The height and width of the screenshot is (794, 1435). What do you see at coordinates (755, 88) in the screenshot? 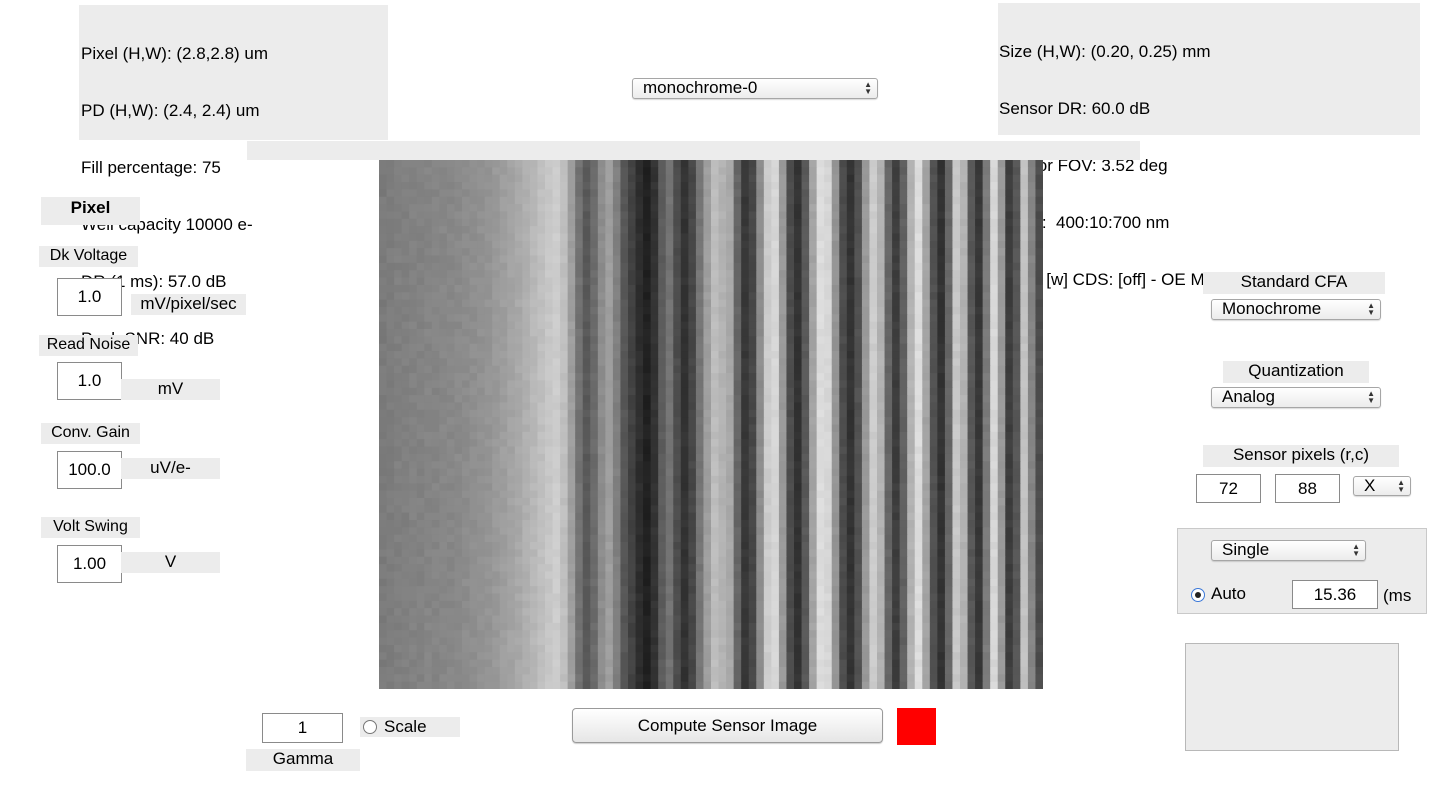
I see `sensor-select: monochrome-0 ▲ ▼` at bounding box center [755, 88].